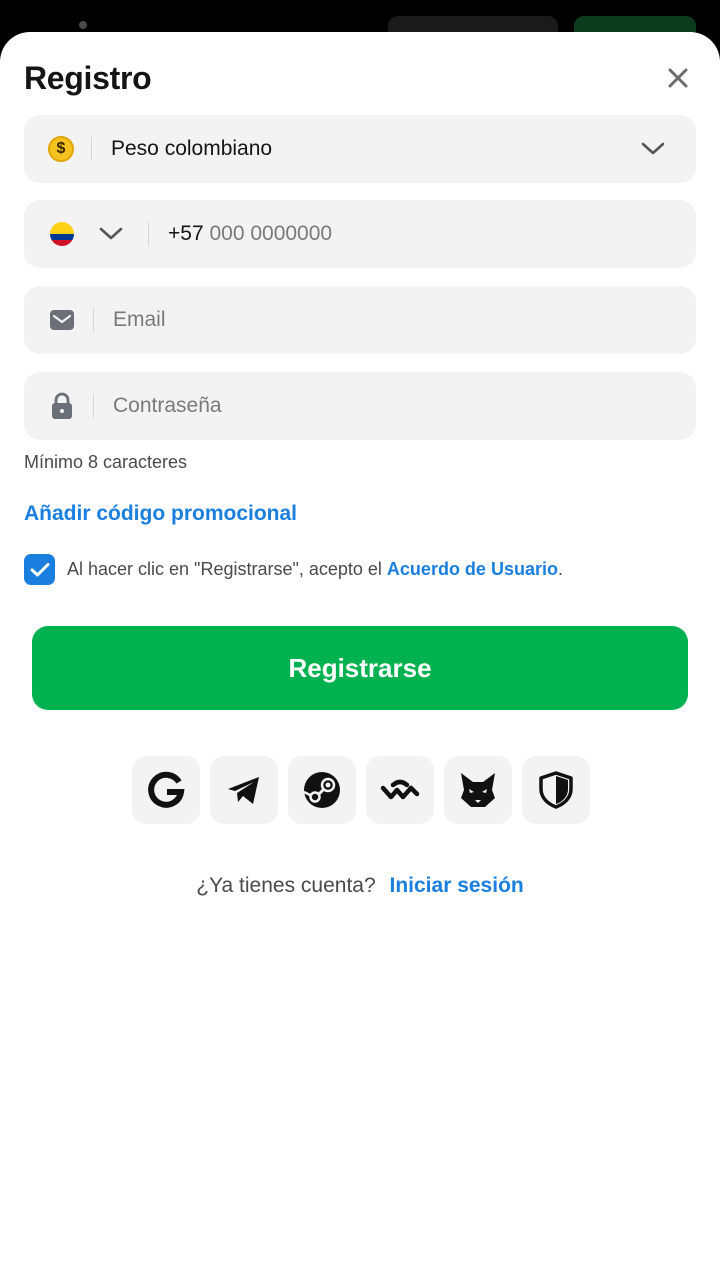 The height and width of the screenshot is (1280, 720). I want to click on login-link: Iniciar sesión, so click(457, 885).